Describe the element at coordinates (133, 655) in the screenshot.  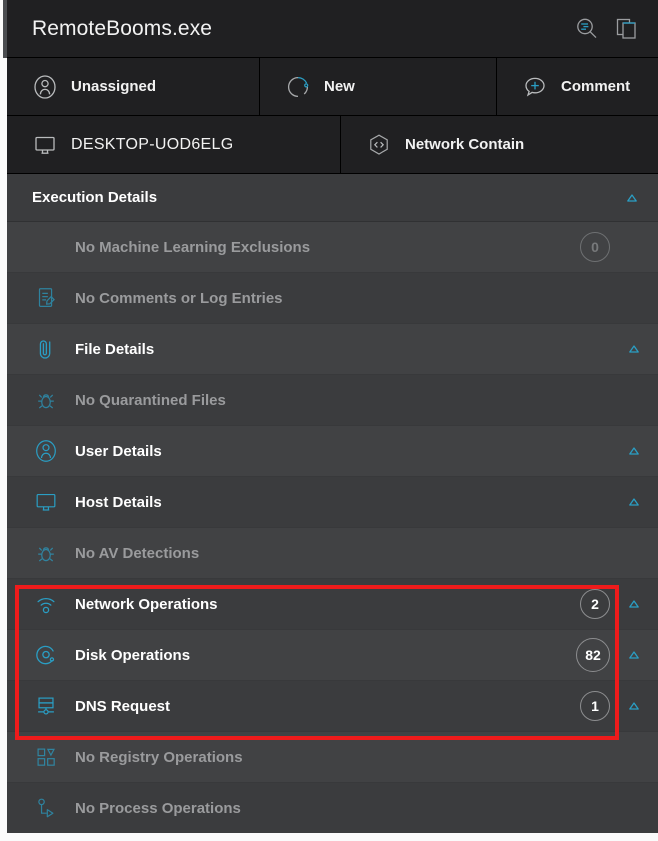
I see `detail-row-label: Disk Operations` at that location.